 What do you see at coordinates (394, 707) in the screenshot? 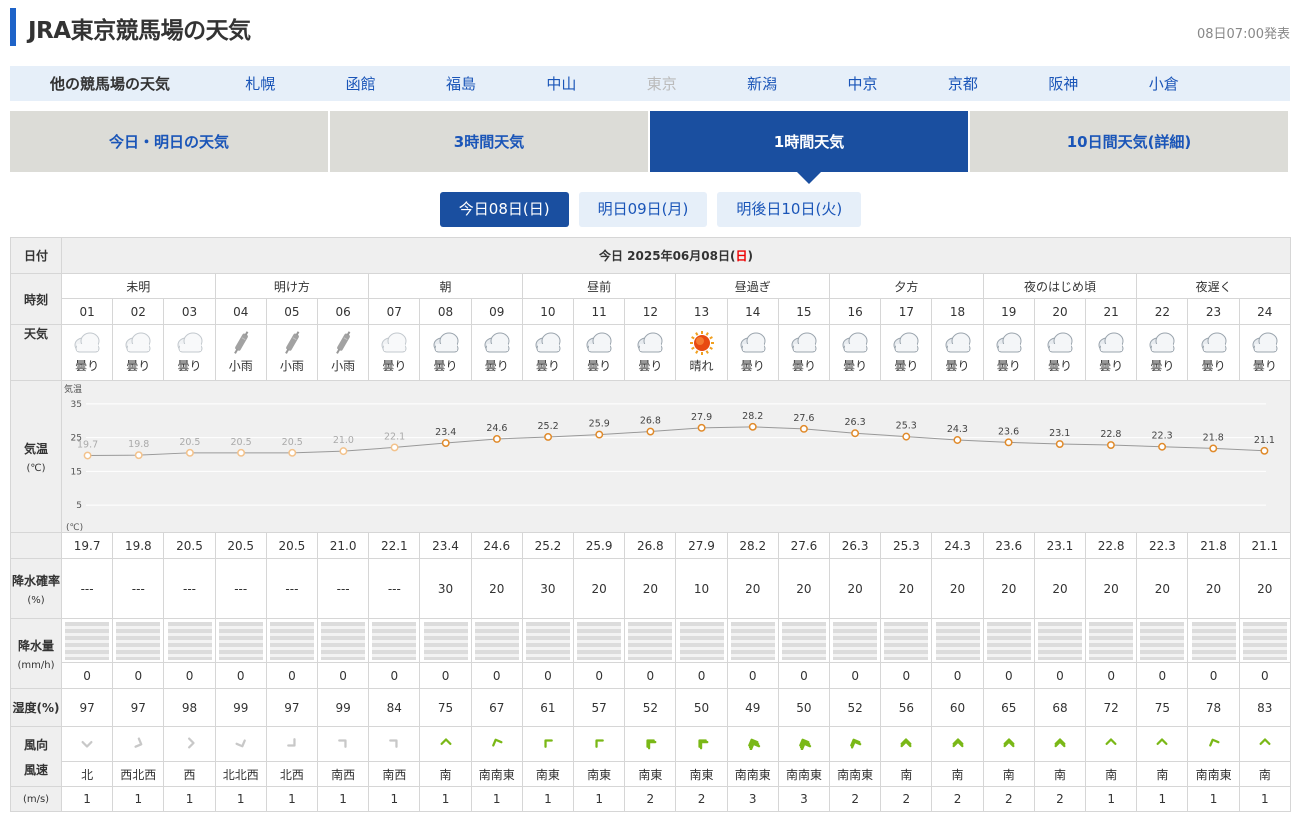
I see `humidity-cell: 84` at bounding box center [394, 707].